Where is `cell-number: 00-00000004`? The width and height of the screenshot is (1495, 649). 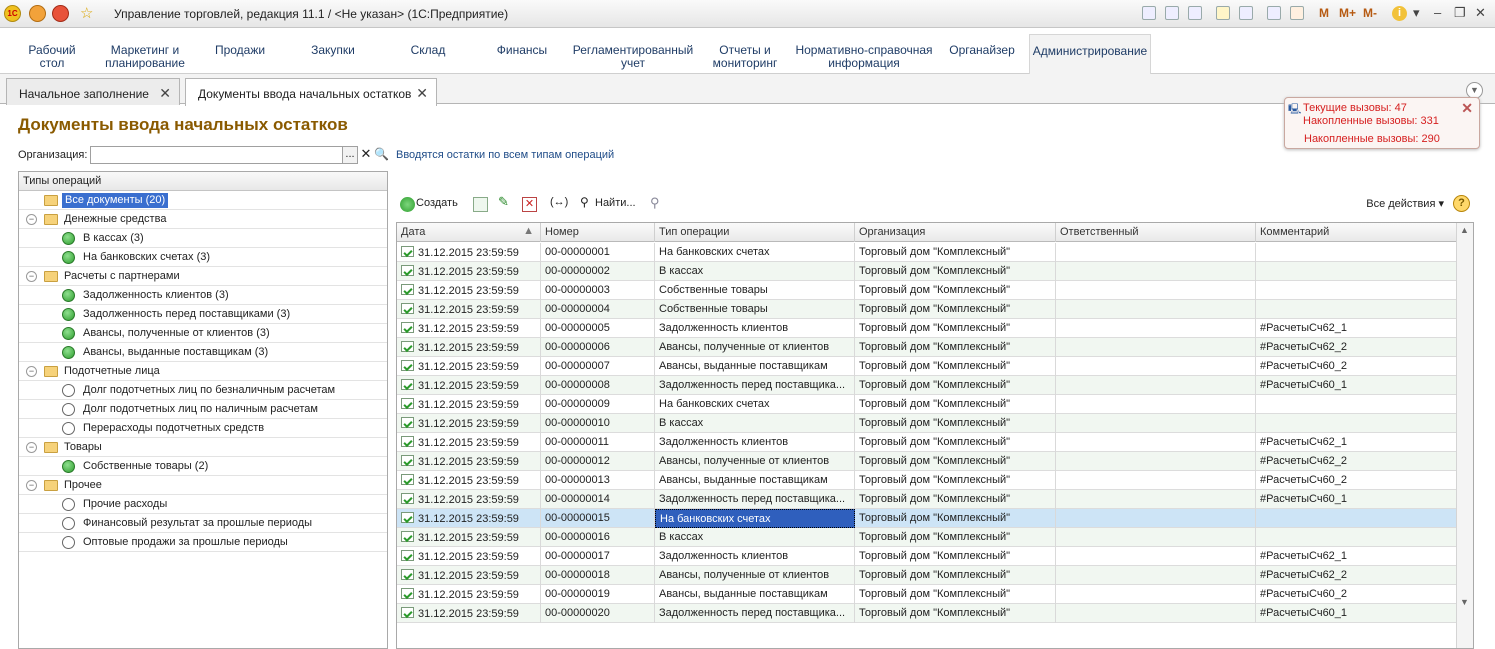 cell-number: 00-00000004 is located at coordinates (598, 309).